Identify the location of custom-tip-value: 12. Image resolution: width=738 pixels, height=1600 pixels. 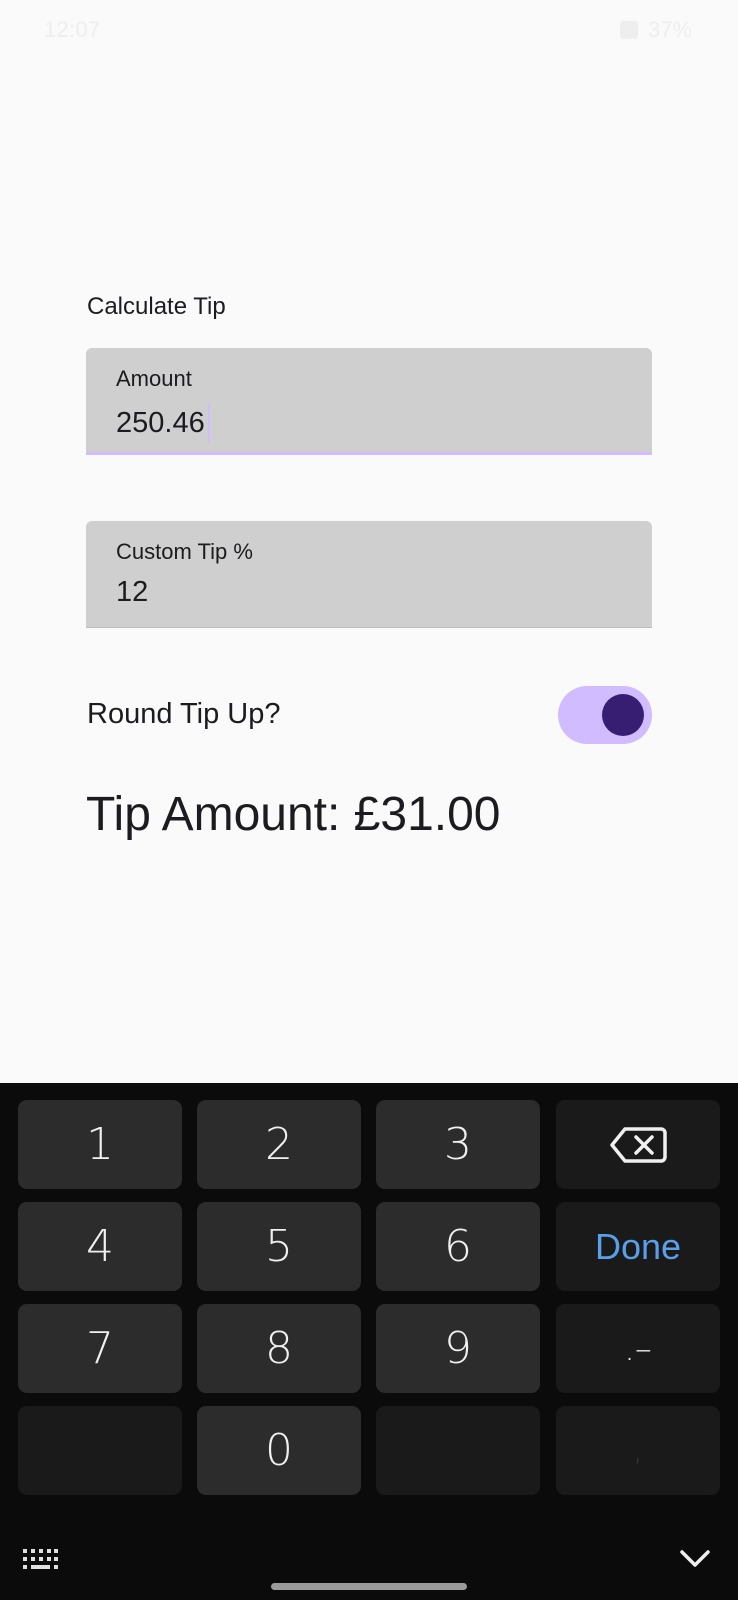
(132, 592).